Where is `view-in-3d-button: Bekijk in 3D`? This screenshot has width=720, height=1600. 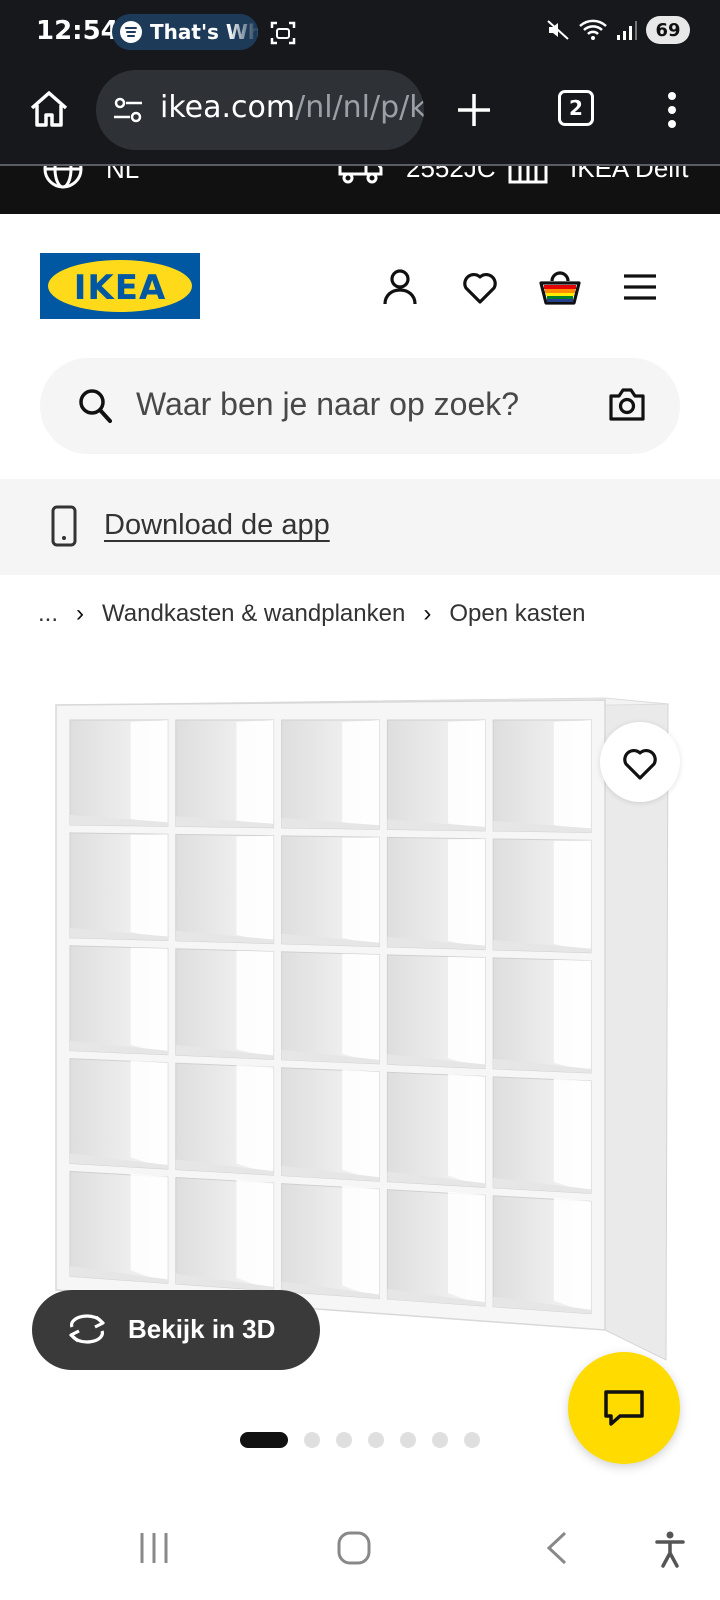 view-in-3d-button: Bekijk in 3D is located at coordinates (176, 1330).